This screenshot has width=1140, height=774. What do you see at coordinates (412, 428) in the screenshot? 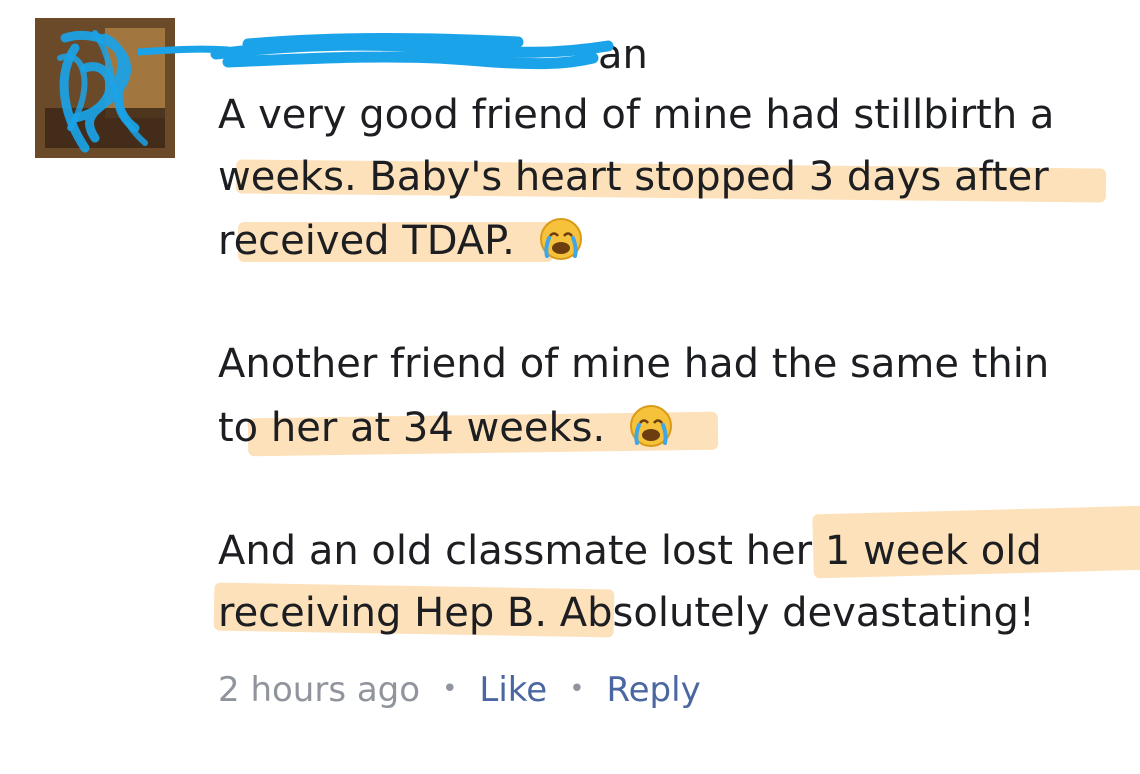
I see `comment-text: to her at 34 weeks.` at bounding box center [412, 428].